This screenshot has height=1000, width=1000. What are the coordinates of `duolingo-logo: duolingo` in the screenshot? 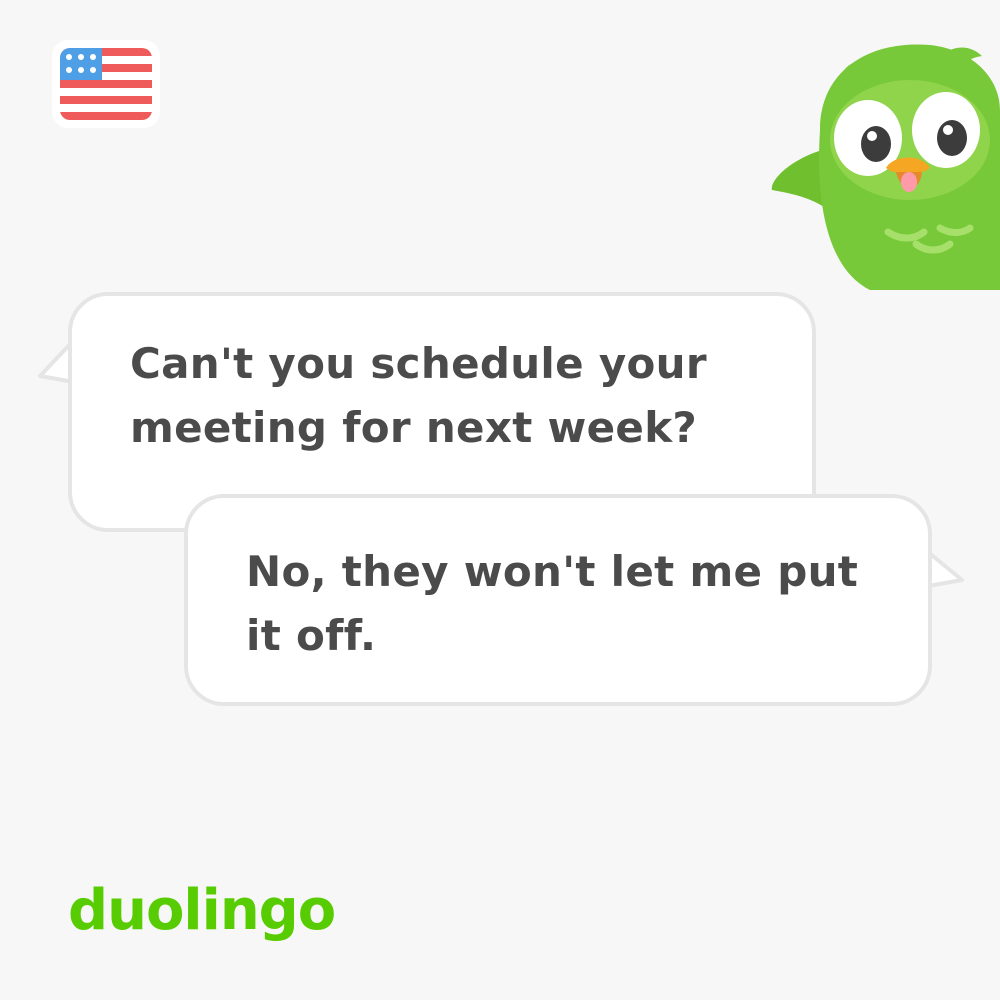 It's located at (202, 910).